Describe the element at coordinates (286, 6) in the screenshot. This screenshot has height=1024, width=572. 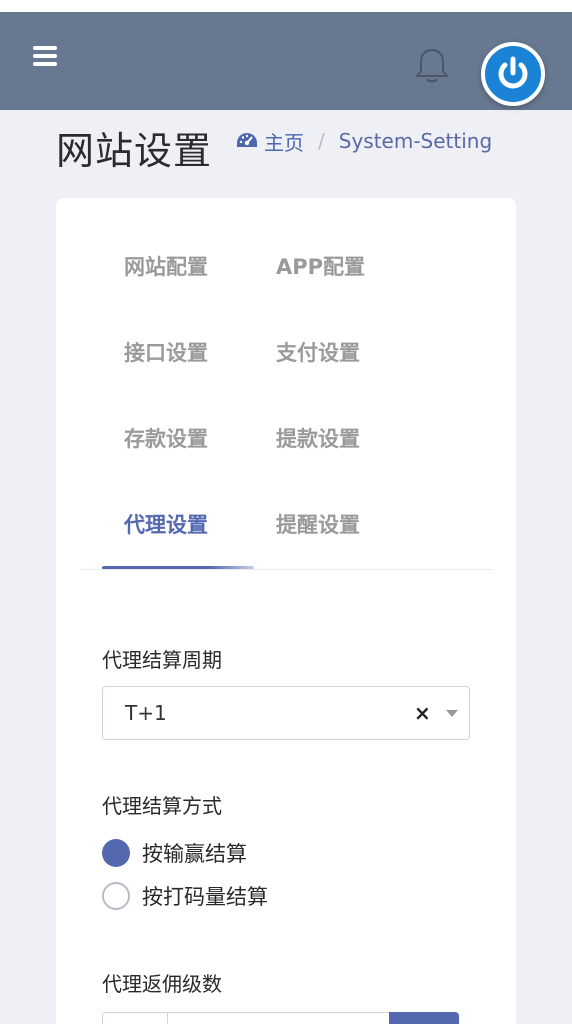
I see `status-strip` at that location.